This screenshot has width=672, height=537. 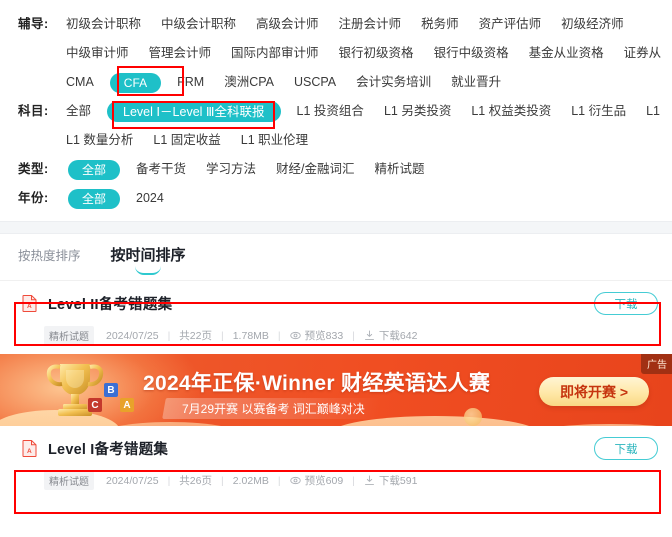 What do you see at coordinates (398, 481) in the screenshot?
I see `file-item-2-downloads: 下载591` at bounding box center [398, 481].